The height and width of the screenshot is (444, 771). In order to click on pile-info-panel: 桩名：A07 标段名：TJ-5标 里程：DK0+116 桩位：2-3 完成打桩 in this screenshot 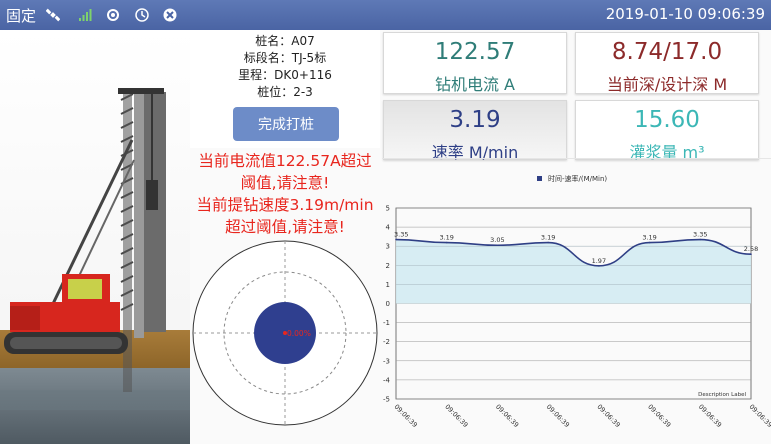, I will do `click(285, 89)`.